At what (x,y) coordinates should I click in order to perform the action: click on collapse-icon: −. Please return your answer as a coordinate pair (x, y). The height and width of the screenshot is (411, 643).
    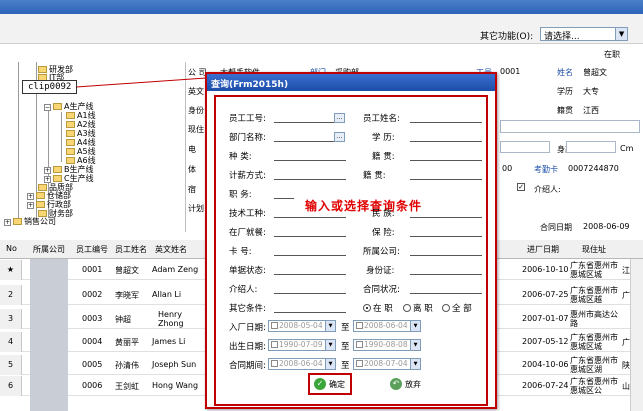
    Looking at the image, I should click on (47, 107).